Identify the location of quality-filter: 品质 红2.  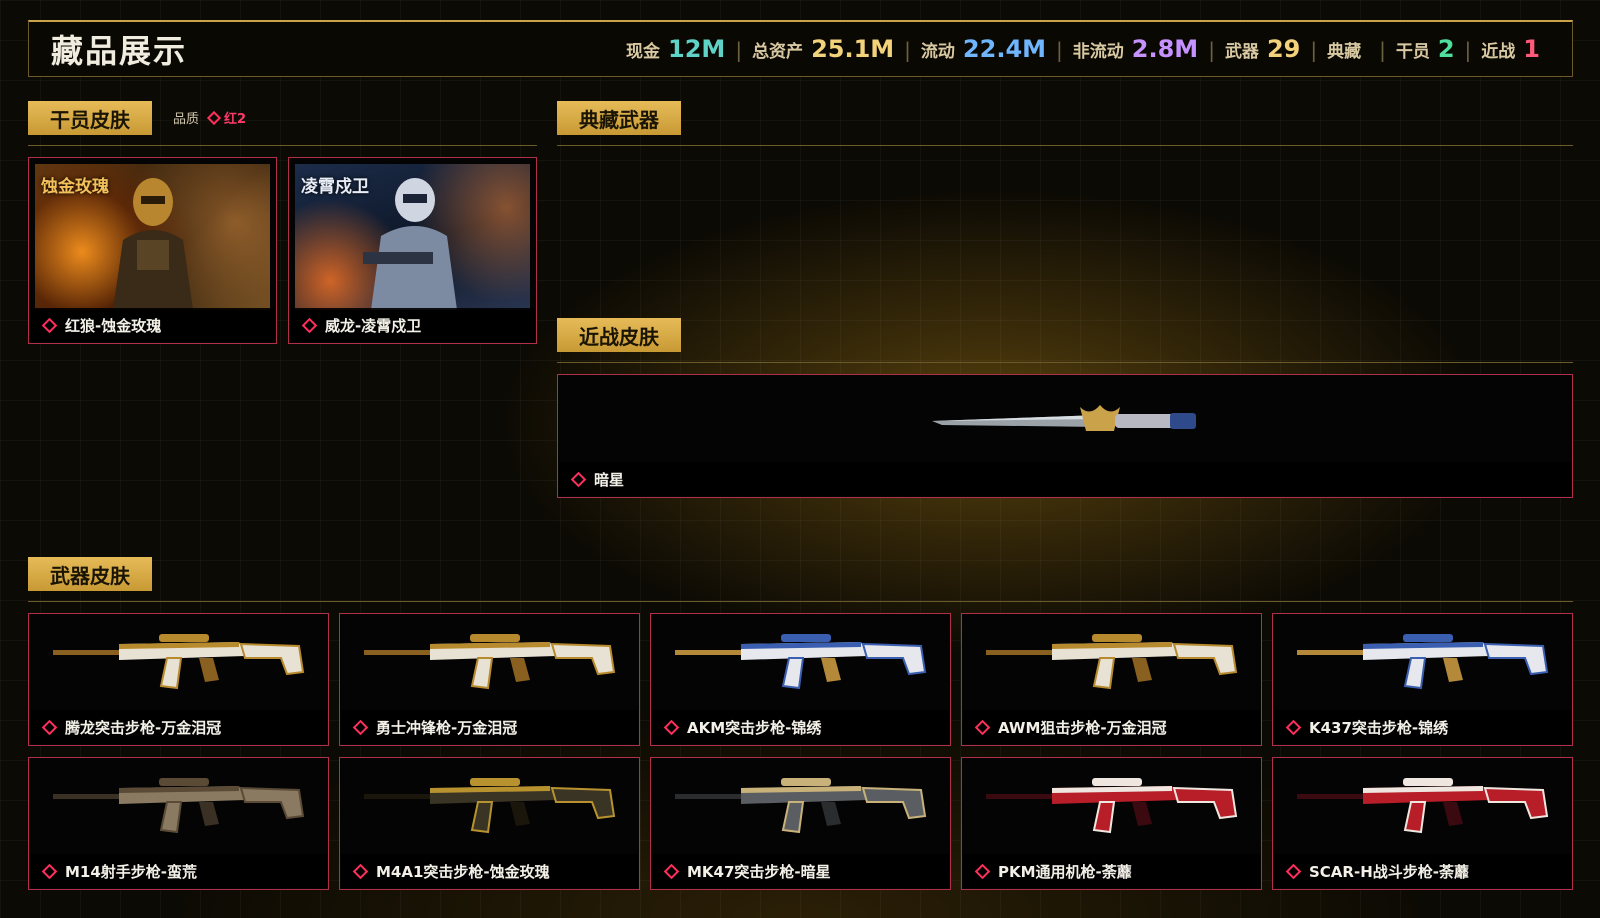
(209, 117).